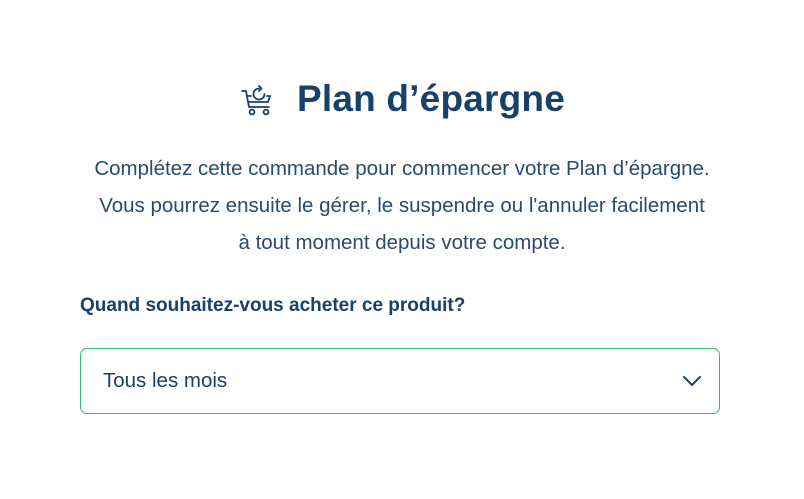 The image size is (804, 499). What do you see at coordinates (273, 305) in the screenshot?
I see `frequency-question-label: Quand souhaitez-vous acheter ce produit?` at bounding box center [273, 305].